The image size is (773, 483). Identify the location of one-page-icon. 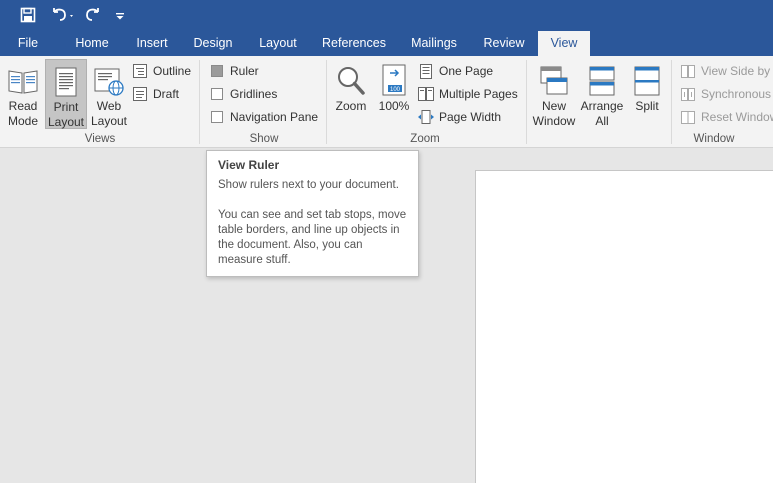
(426, 71).